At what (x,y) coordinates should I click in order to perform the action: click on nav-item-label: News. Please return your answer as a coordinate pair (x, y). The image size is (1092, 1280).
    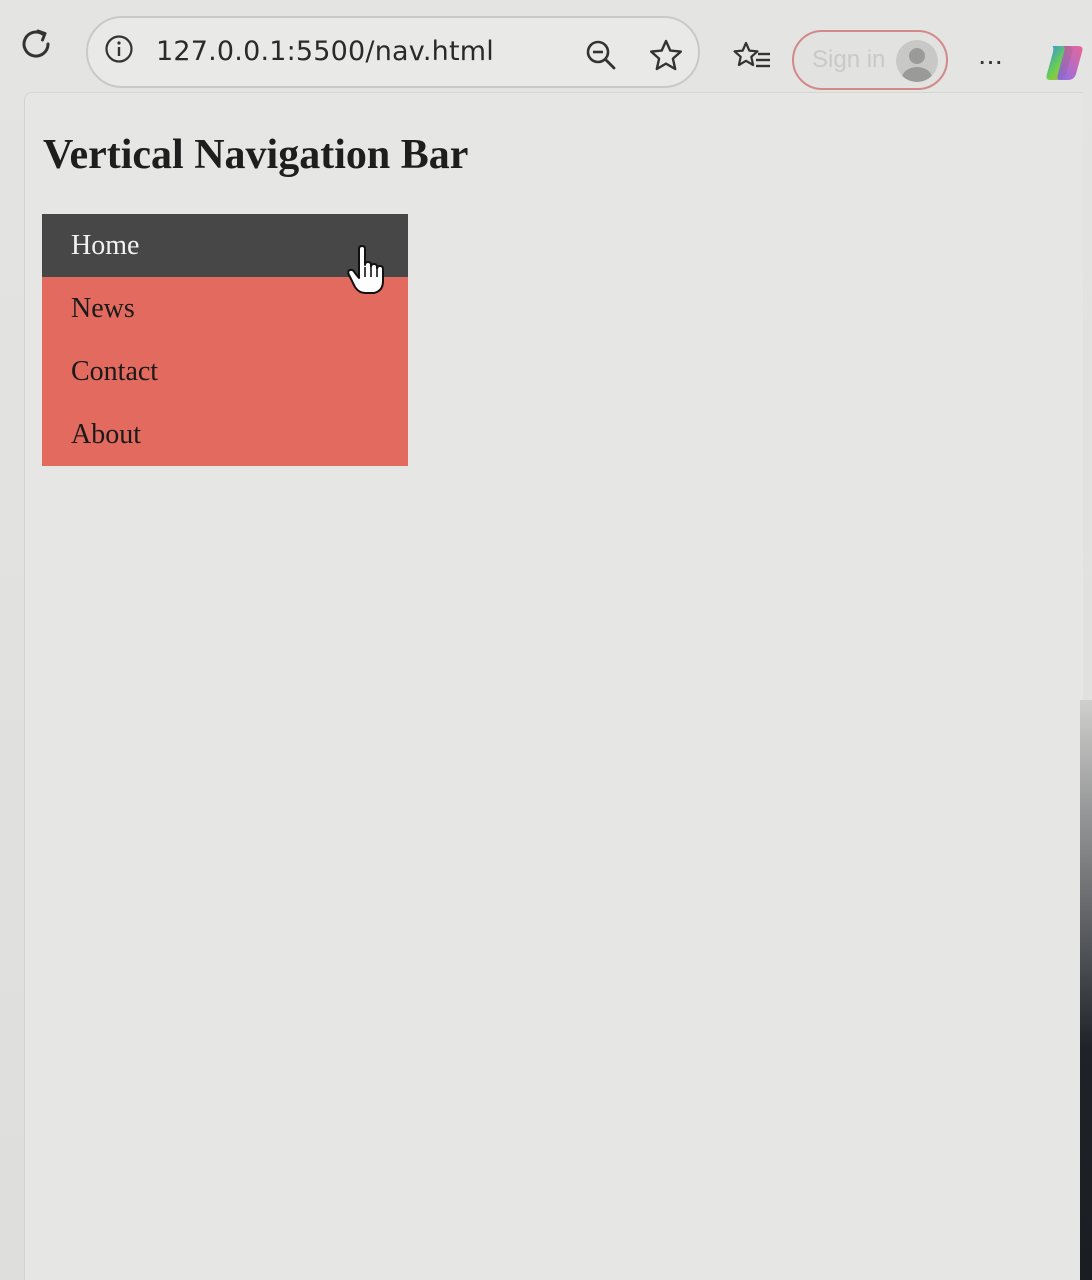
    Looking at the image, I should click on (103, 308).